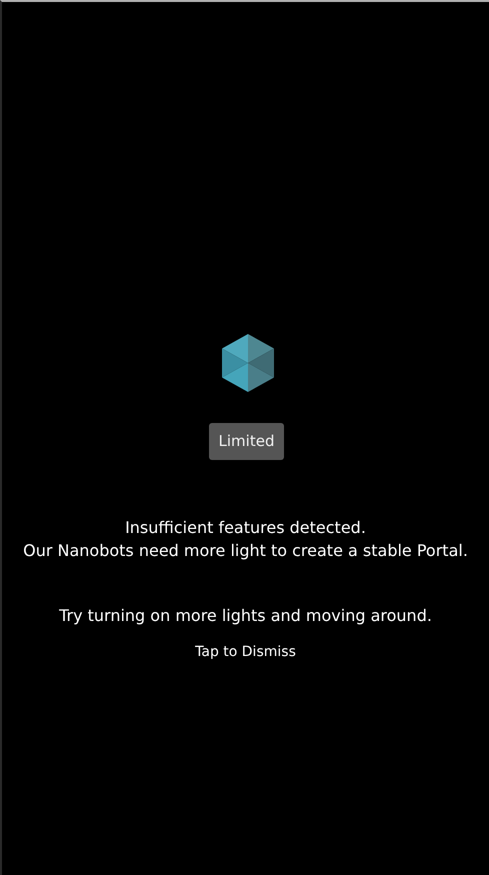 The image size is (489, 875). Describe the element at coordinates (245, 616) in the screenshot. I see `hint-text: Try turning on more lights and moving around.` at that location.